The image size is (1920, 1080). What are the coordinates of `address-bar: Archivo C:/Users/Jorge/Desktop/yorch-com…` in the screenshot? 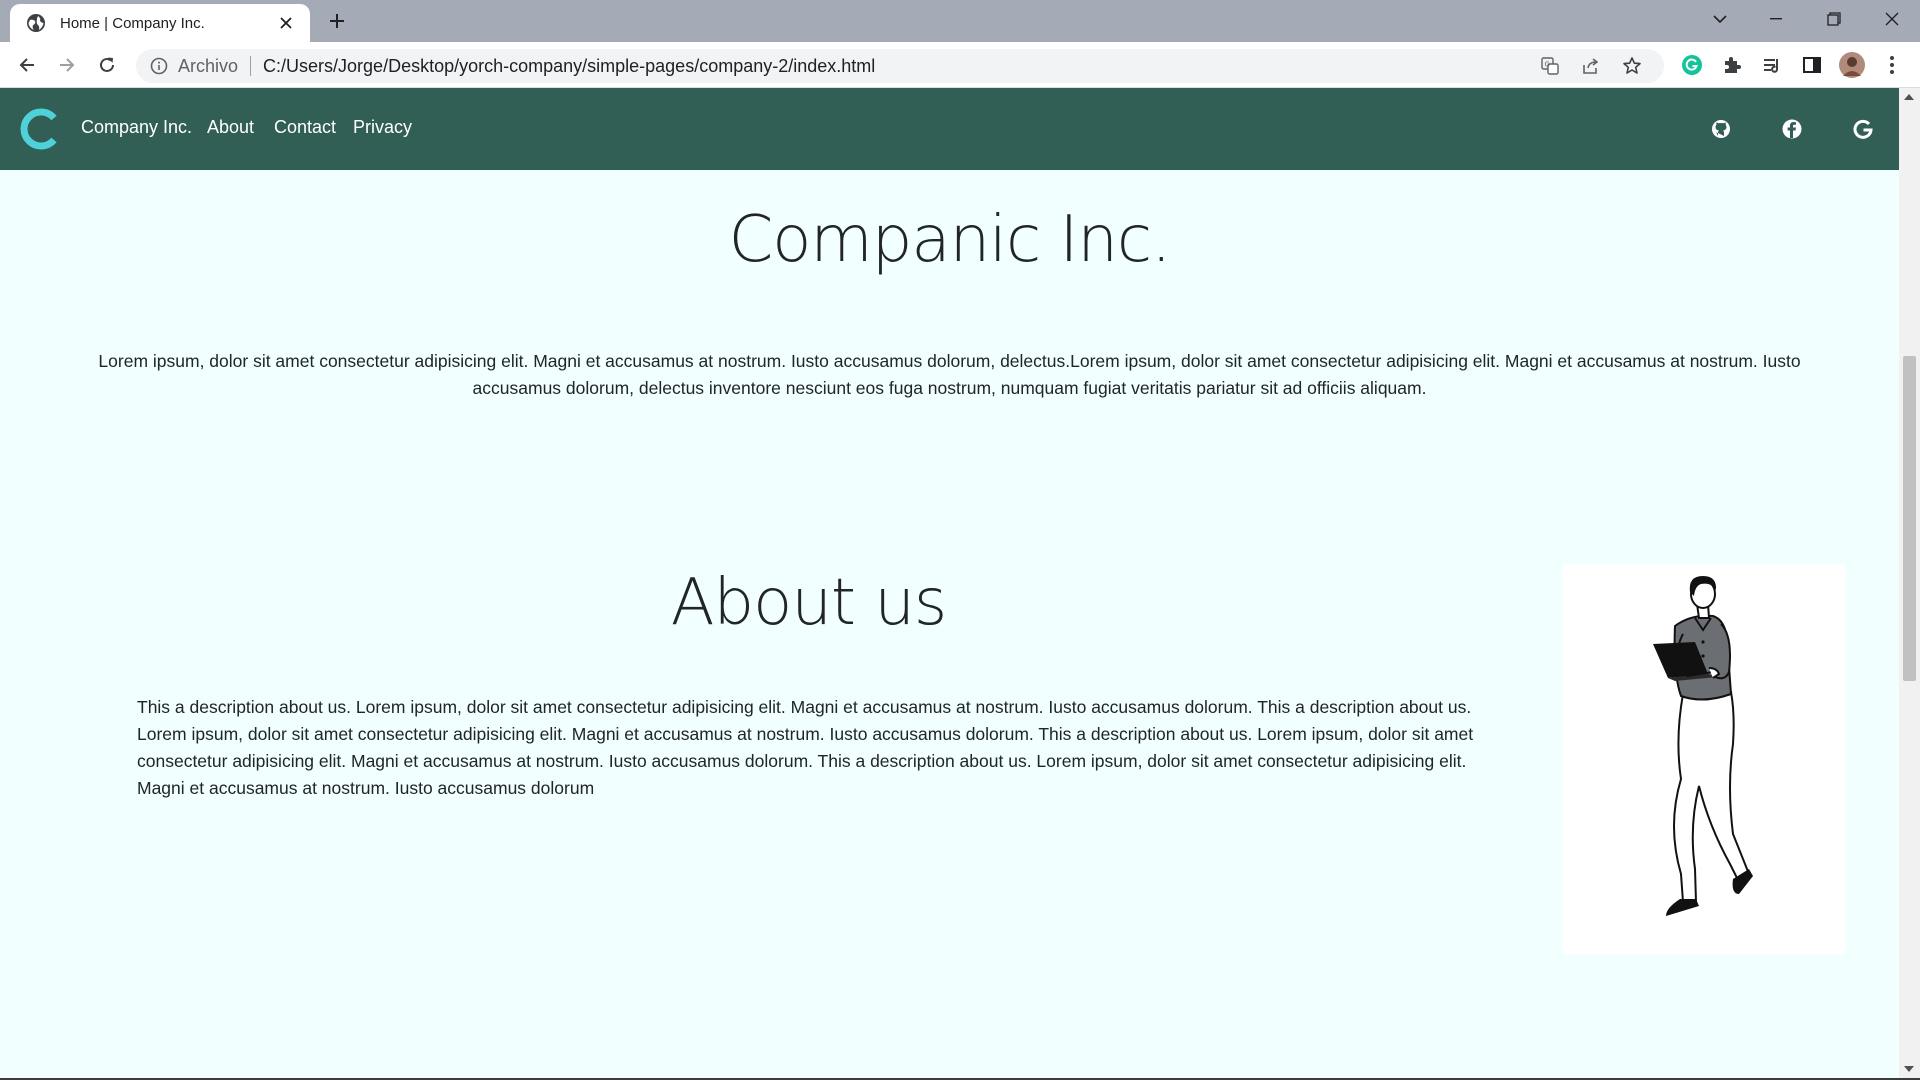 It's located at (900, 66).